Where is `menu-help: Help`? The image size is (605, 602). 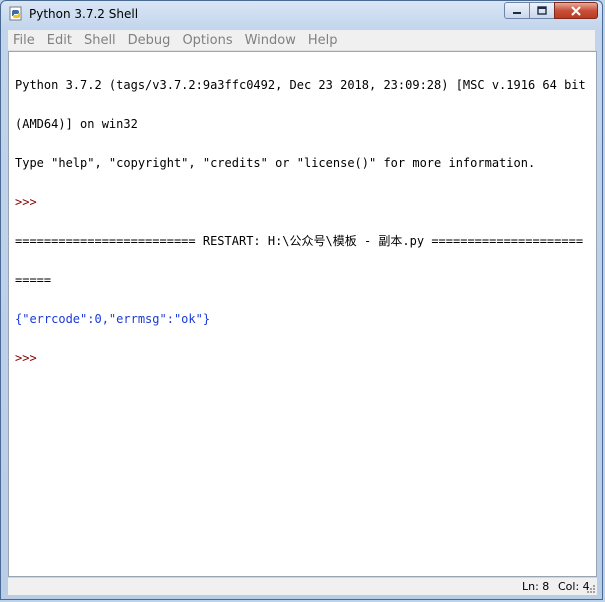 menu-help: Help is located at coordinates (323, 40).